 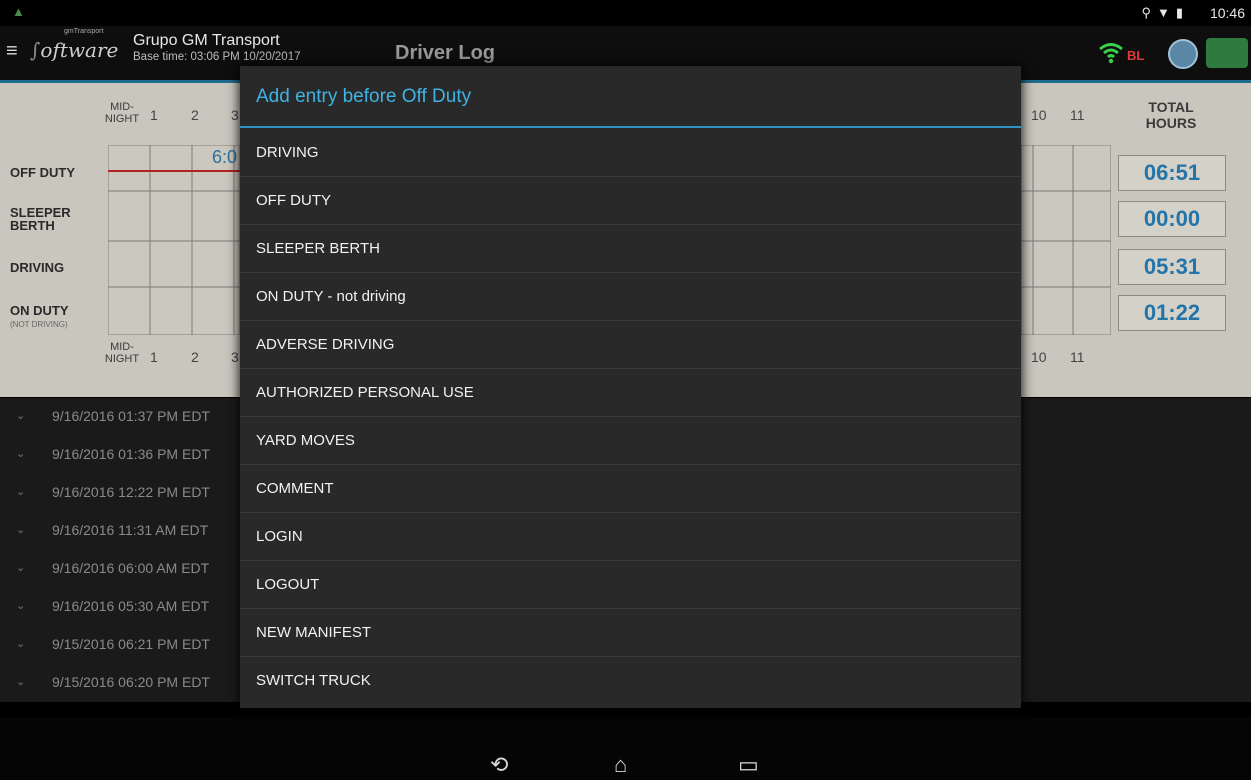 What do you see at coordinates (748, 765) in the screenshot?
I see `recent-apps-icon: ▭` at bounding box center [748, 765].